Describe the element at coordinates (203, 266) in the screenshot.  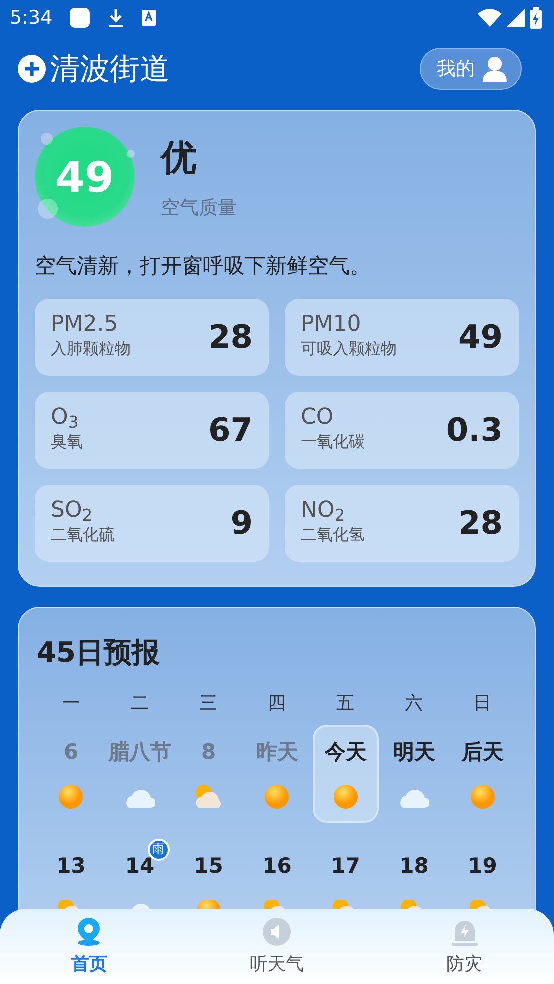
I see `advice-text: 空气清新，打开窗呼吸下新鲜空气。` at that location.